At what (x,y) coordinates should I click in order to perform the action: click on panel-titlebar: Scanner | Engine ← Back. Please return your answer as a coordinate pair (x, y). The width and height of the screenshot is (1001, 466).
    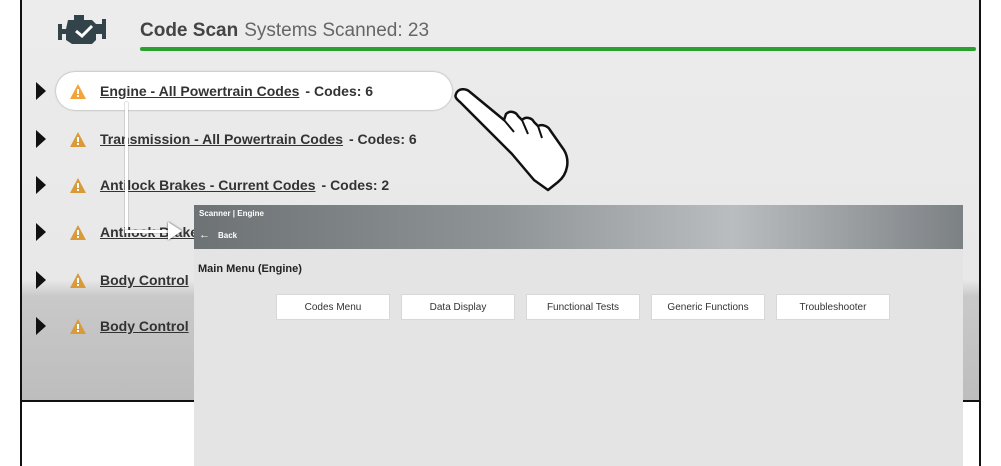
    Looking at the image, I should click on (578, 227).